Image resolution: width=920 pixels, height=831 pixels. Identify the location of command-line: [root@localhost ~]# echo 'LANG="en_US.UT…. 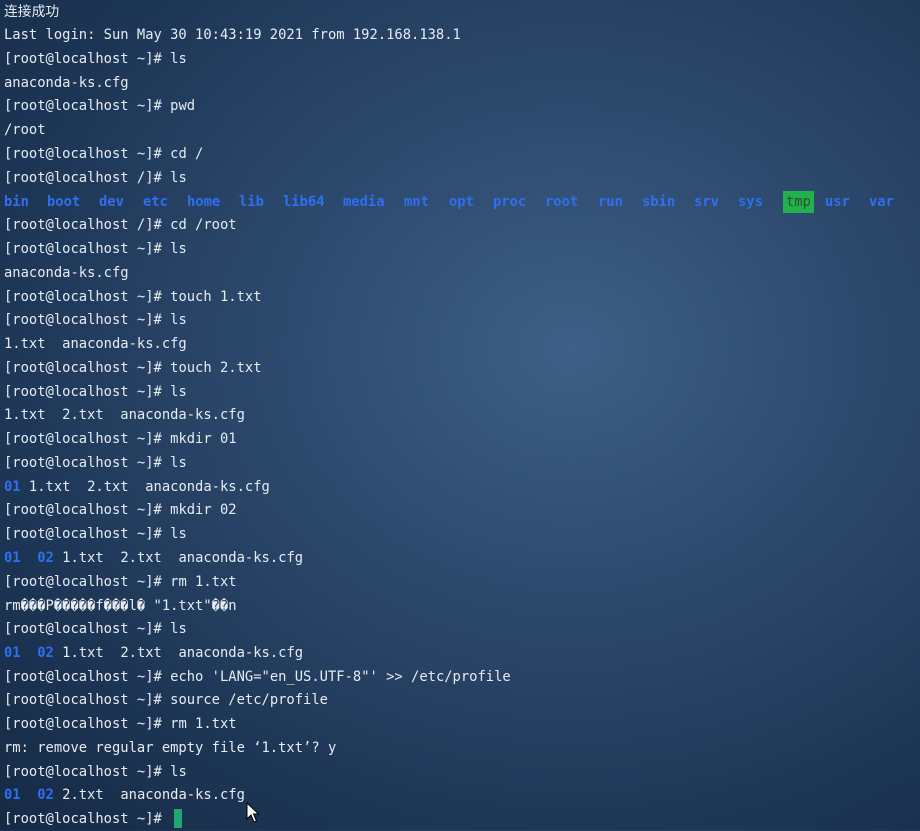
(257, 677).